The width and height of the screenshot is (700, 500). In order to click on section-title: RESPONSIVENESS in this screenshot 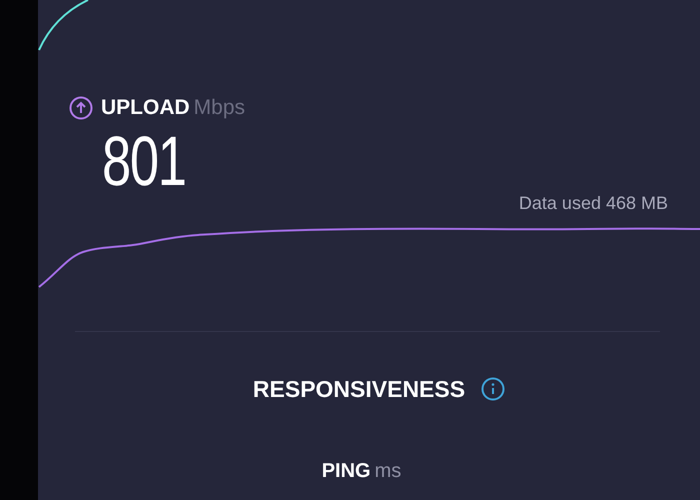, I will do `click(359, 389)`.